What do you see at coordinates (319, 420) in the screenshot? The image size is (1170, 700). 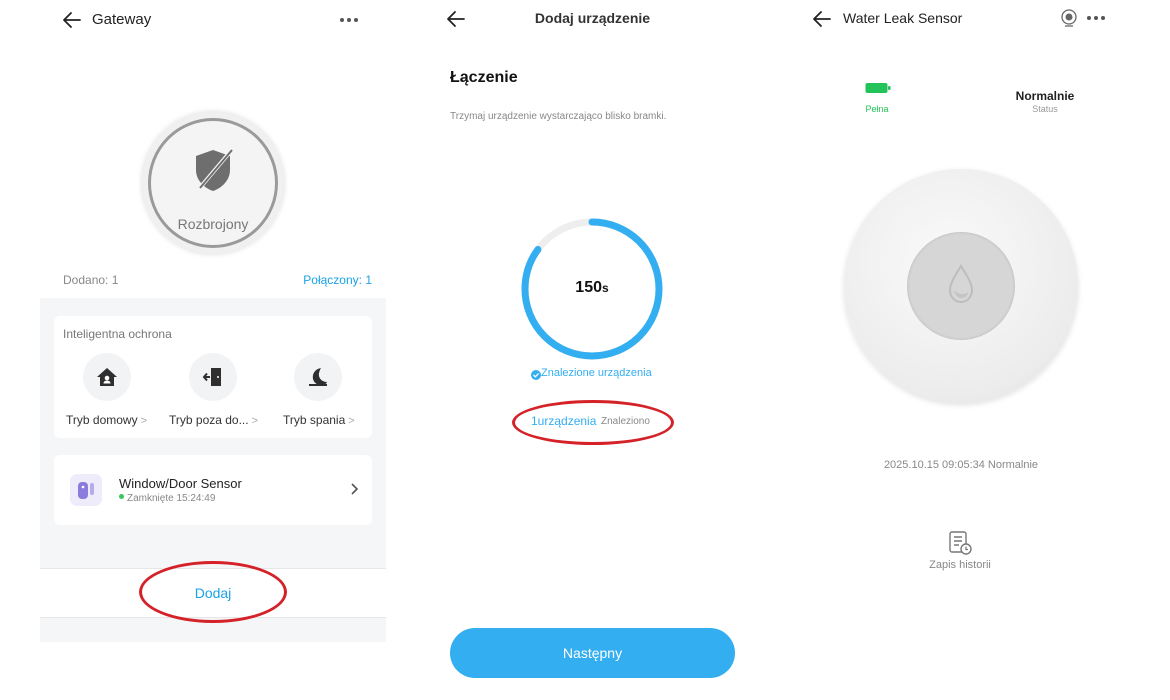 I see `sleep-mode-label: Tryb spania >` at bounding box center [319, 420].